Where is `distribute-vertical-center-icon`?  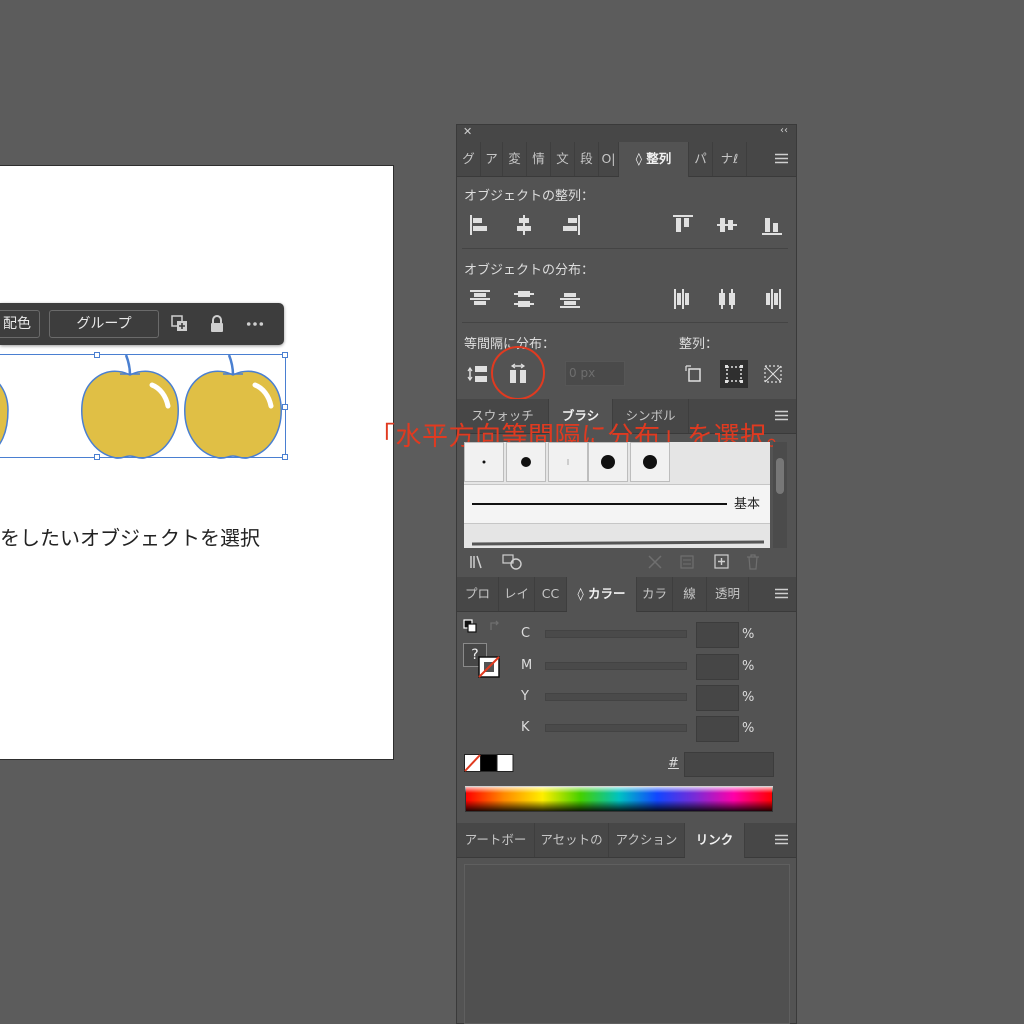 distribute-vertical-center-icon is located at coordinates (524, 299).